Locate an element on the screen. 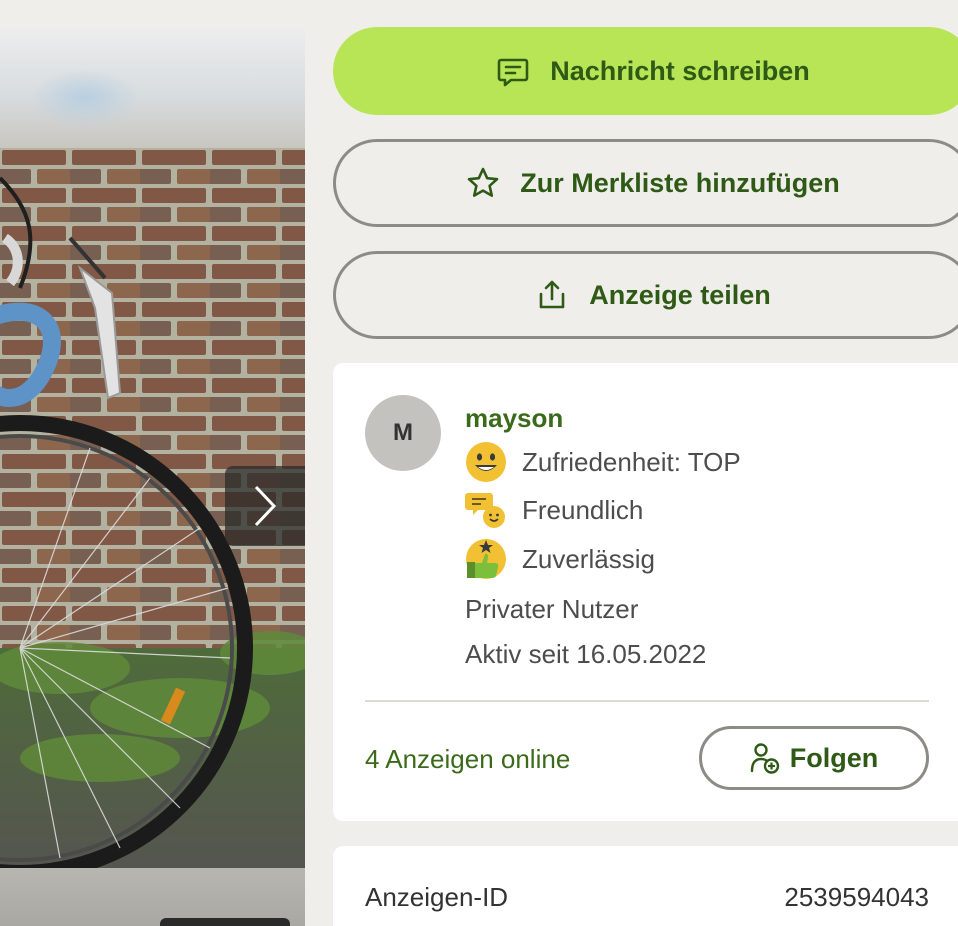 The image size is (958, 926). gallery-next-button is located at coordinates (265, 506).